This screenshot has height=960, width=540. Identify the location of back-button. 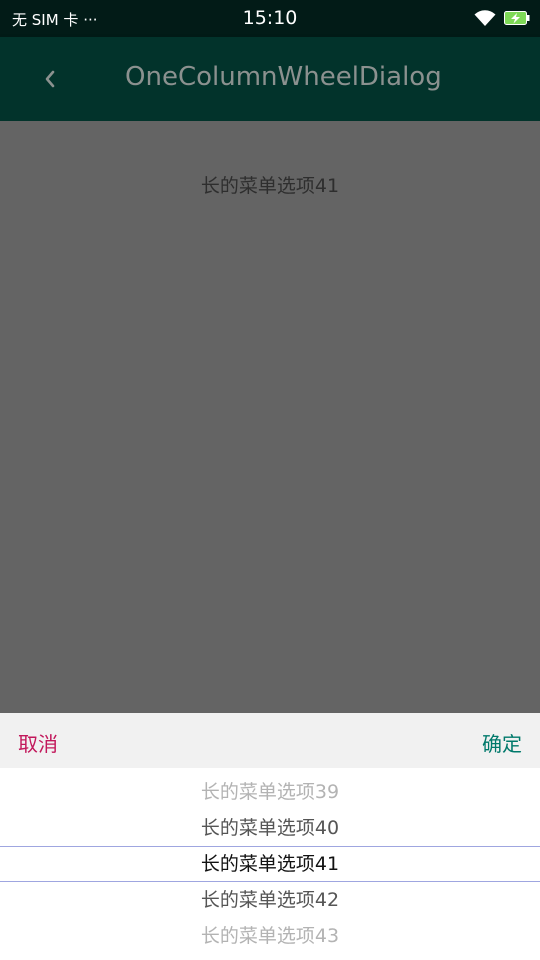
(50, 79).